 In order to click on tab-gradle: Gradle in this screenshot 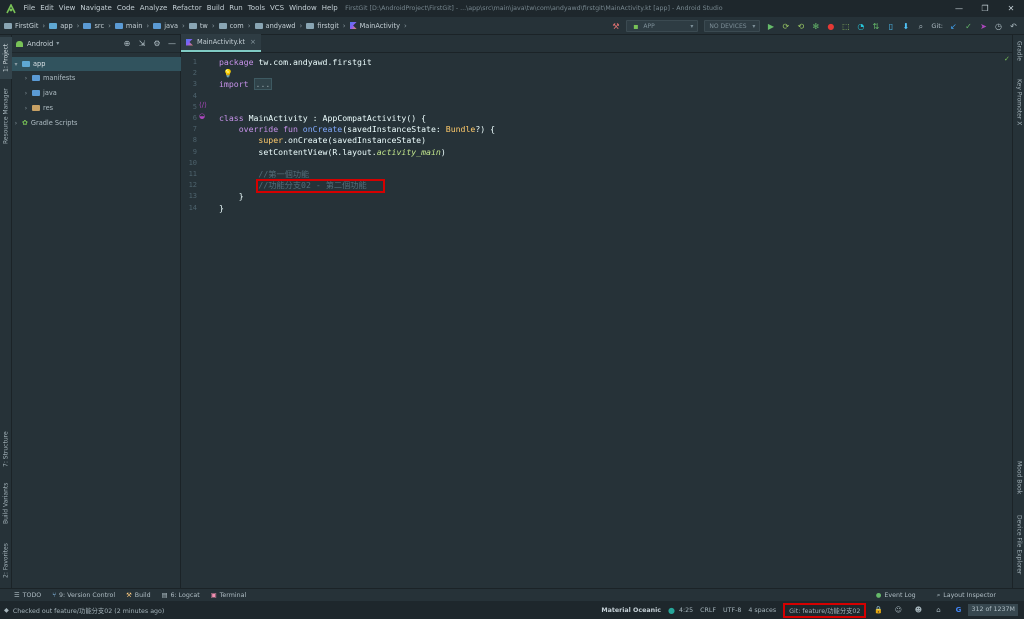, I will do `click(1018, 56)`.